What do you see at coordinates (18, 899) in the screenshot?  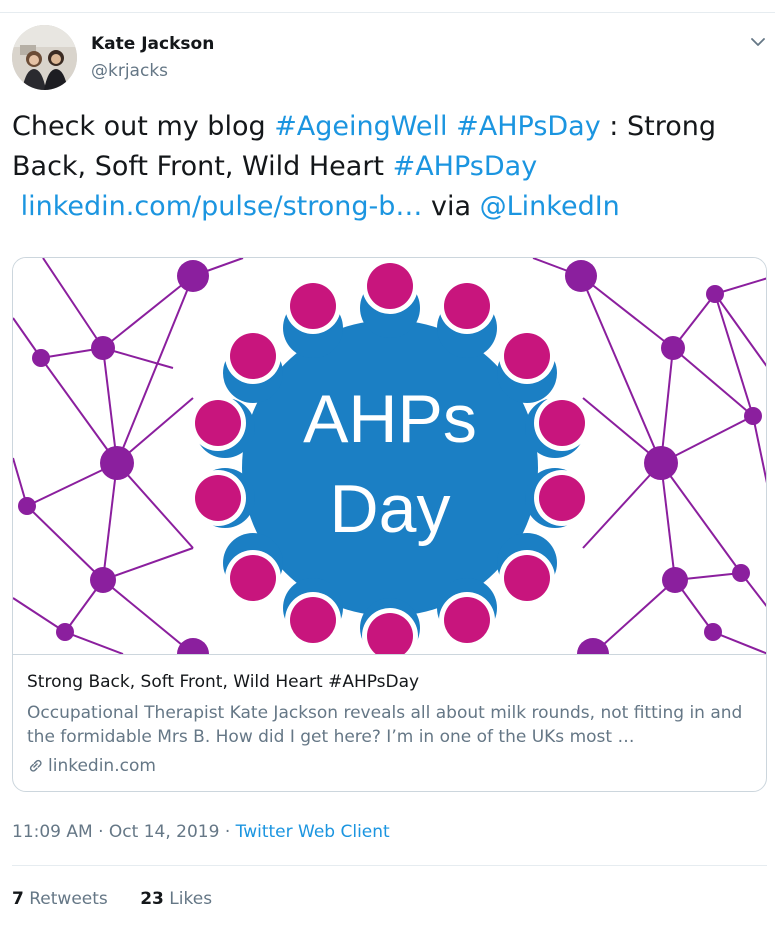 I see `retweets-count: 7` at bounding box center [18, 899].